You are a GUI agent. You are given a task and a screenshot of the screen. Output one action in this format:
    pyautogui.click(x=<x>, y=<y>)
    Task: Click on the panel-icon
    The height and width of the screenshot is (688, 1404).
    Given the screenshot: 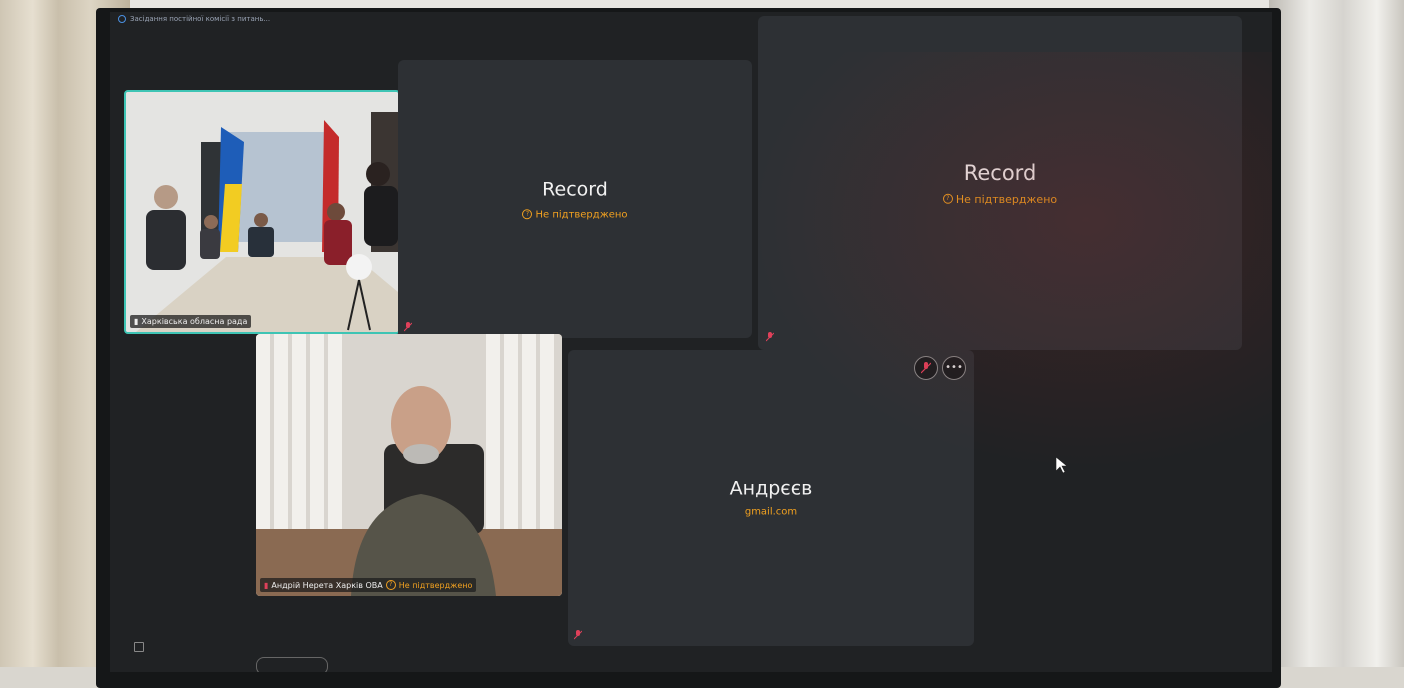 What is the action you would take?
    pyautogui.click(x=139, y=647)
    